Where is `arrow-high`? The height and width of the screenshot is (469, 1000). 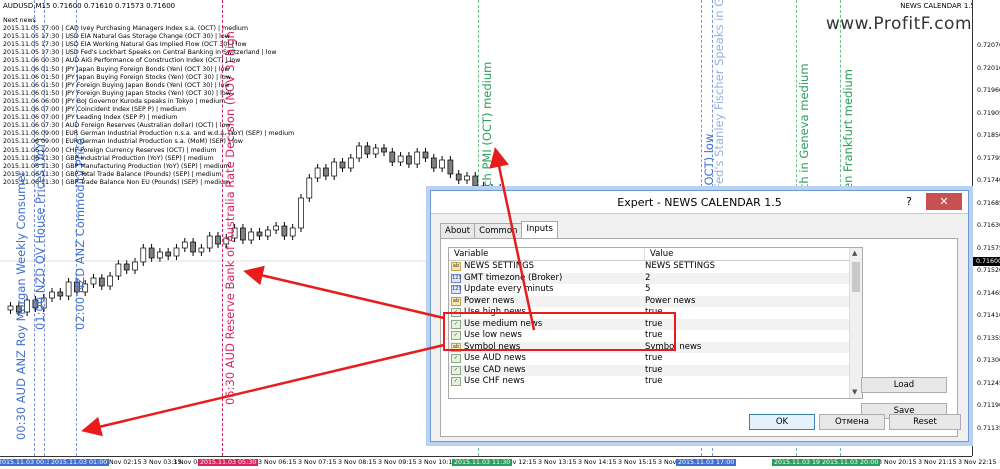
arrow-high is located at coordinates (512, 239).